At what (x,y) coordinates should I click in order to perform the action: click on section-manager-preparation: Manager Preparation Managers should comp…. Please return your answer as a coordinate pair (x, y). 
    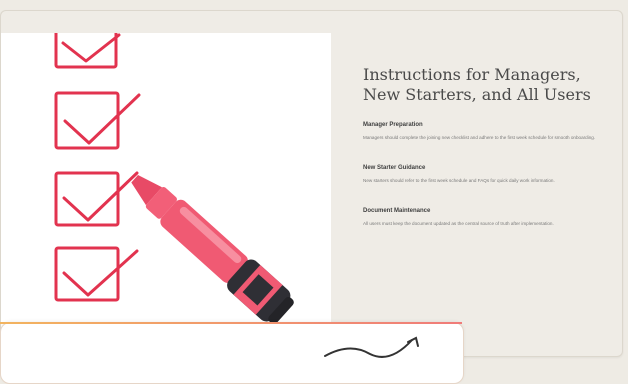
    Looking at the image, I should click on (485, 131).